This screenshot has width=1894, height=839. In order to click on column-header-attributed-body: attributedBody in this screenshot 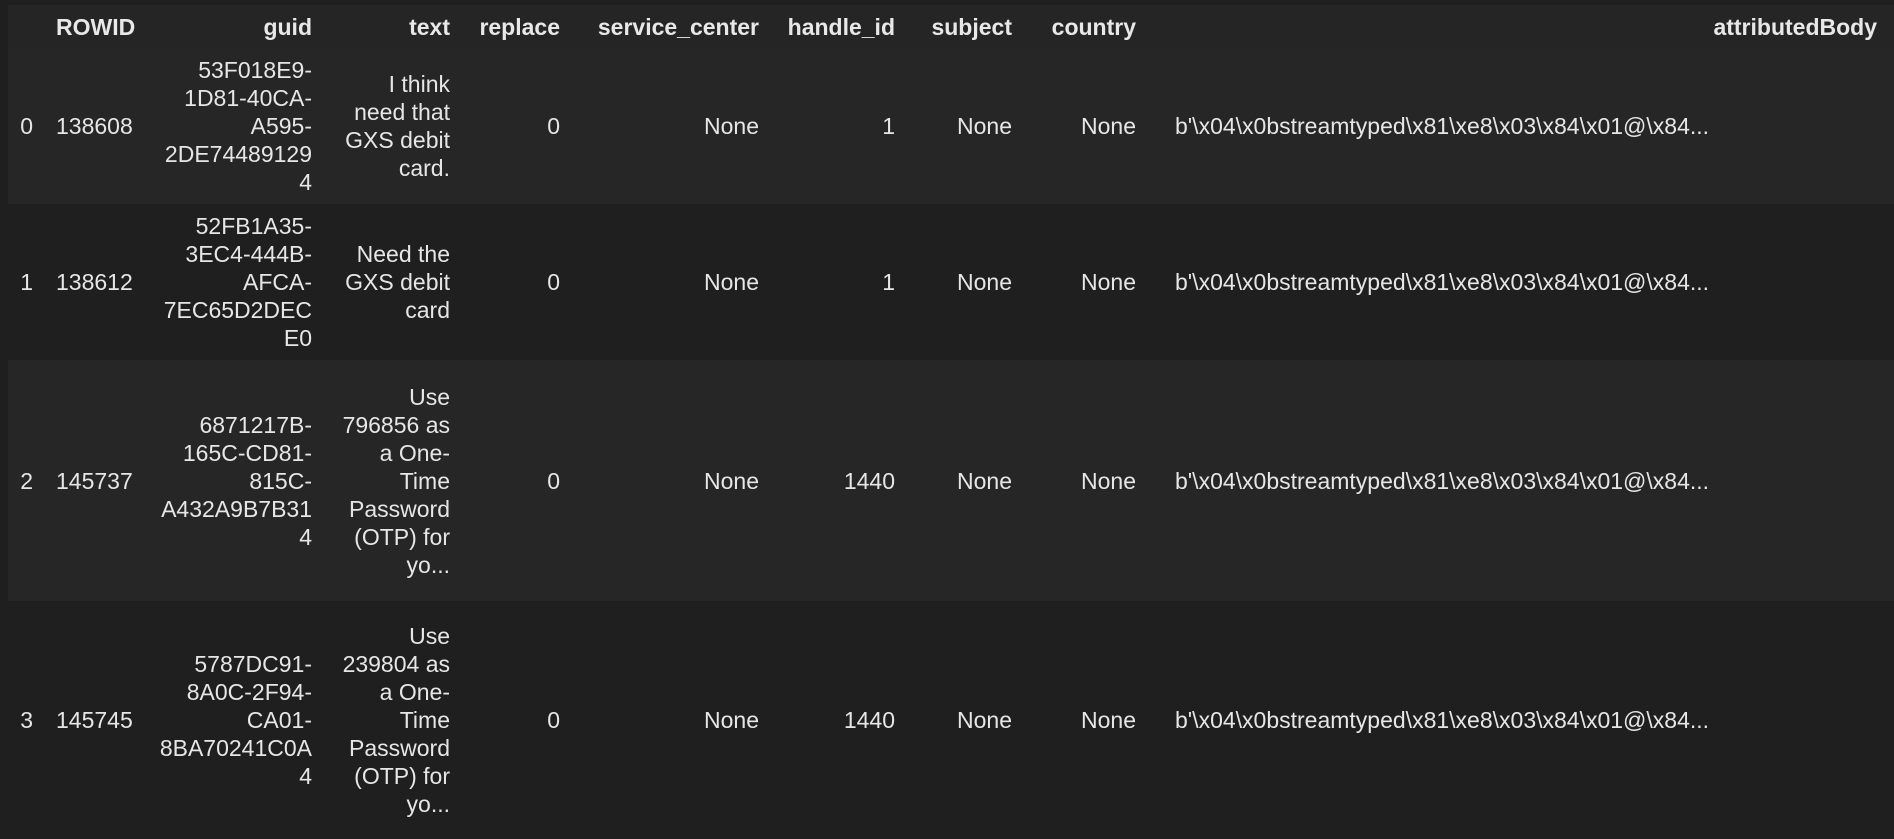, I will do `click(1795, 26)`.